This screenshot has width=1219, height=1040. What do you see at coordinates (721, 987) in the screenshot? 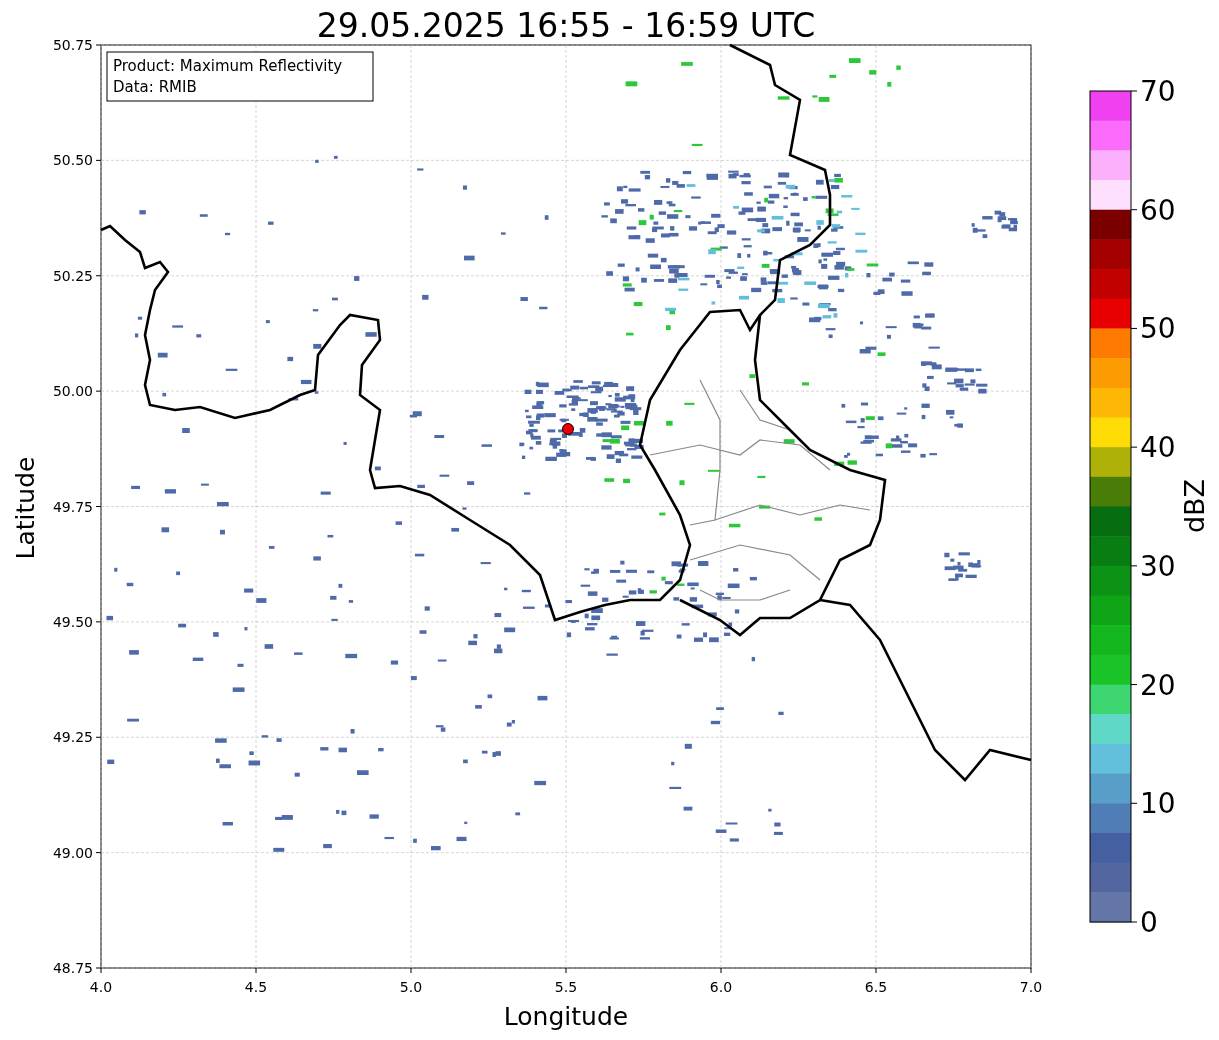
I see `axis-tick-label: 6.0` at bounding box center [721, 987].